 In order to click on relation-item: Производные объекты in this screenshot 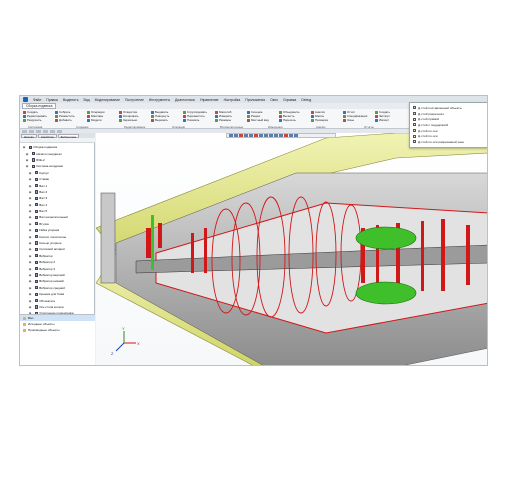, I will do `click(57, 330)`.